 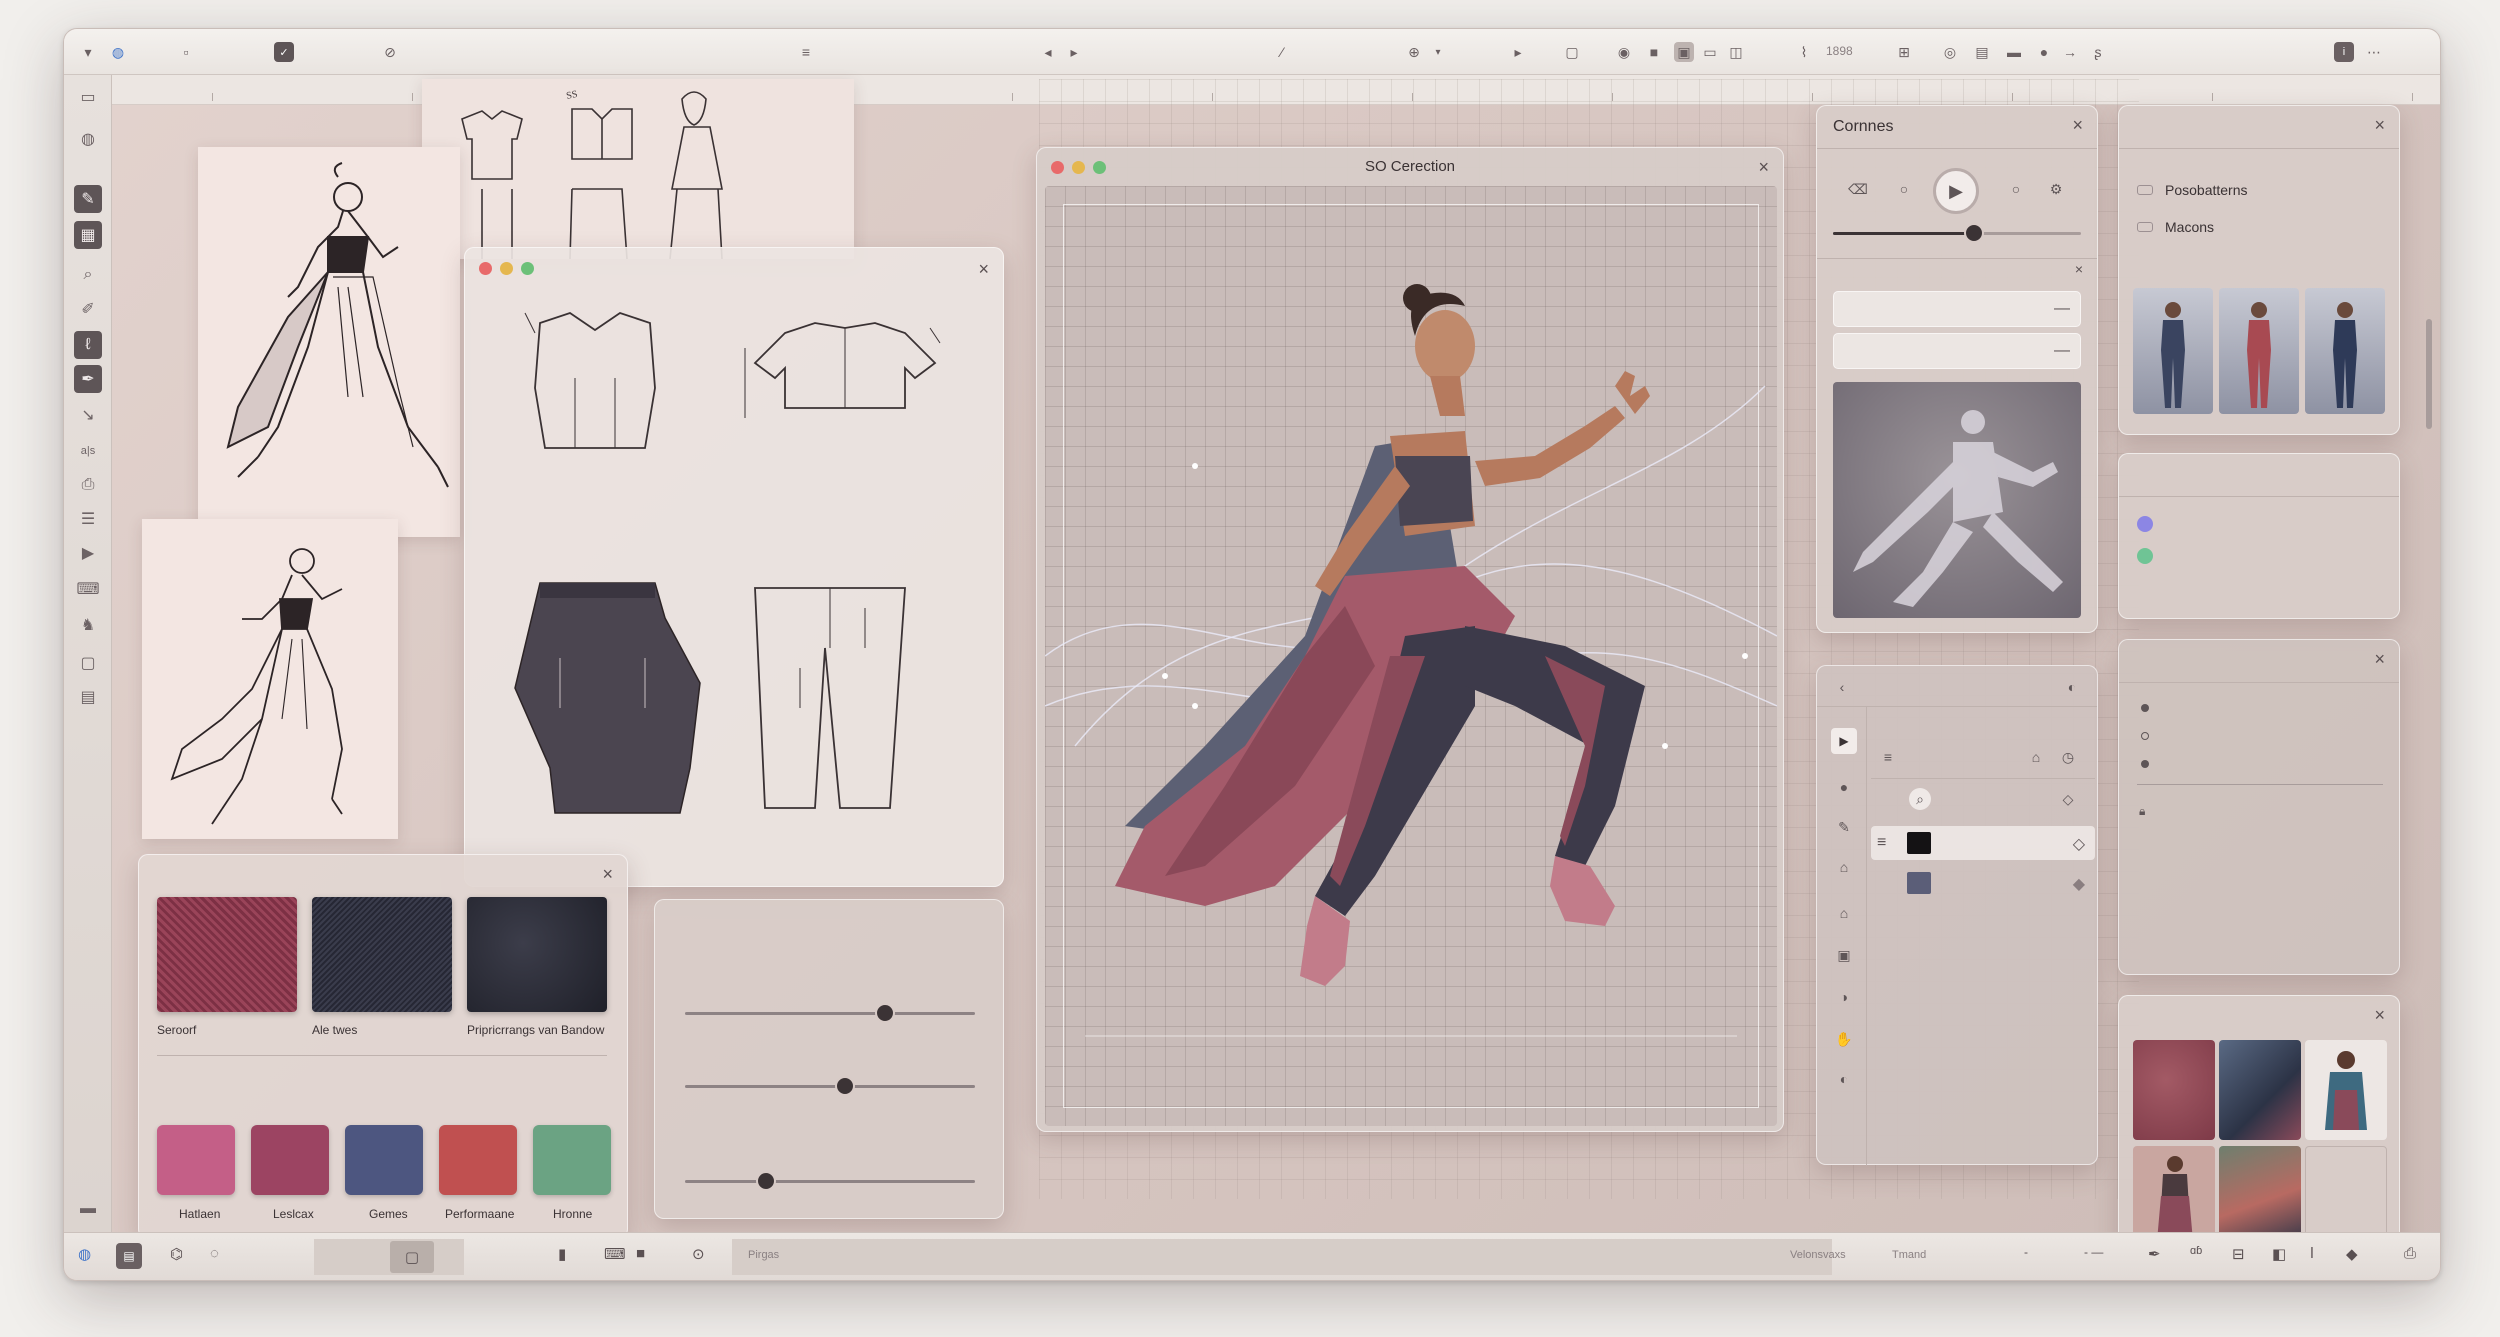 What do you see at coordinates (1572, 52) in the screenshot?
I see `page-icon: ▢` at bounding box center [1572, 52].